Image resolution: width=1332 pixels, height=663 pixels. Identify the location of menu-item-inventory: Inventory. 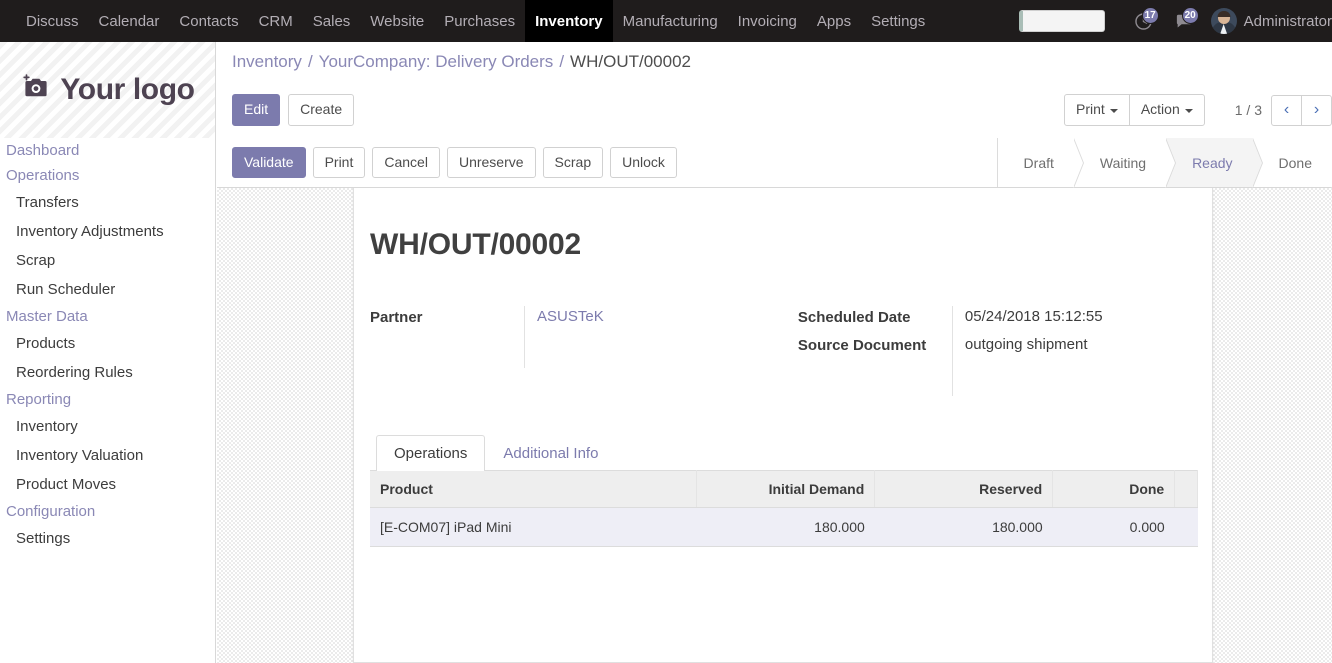
(569, 21).